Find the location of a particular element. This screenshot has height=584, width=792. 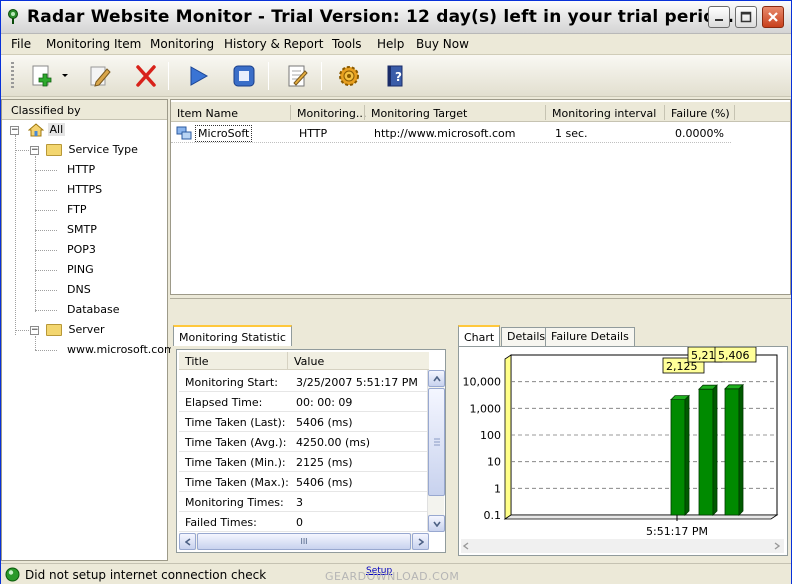

tree-node-database: Database is located at coordinates (93, 309).